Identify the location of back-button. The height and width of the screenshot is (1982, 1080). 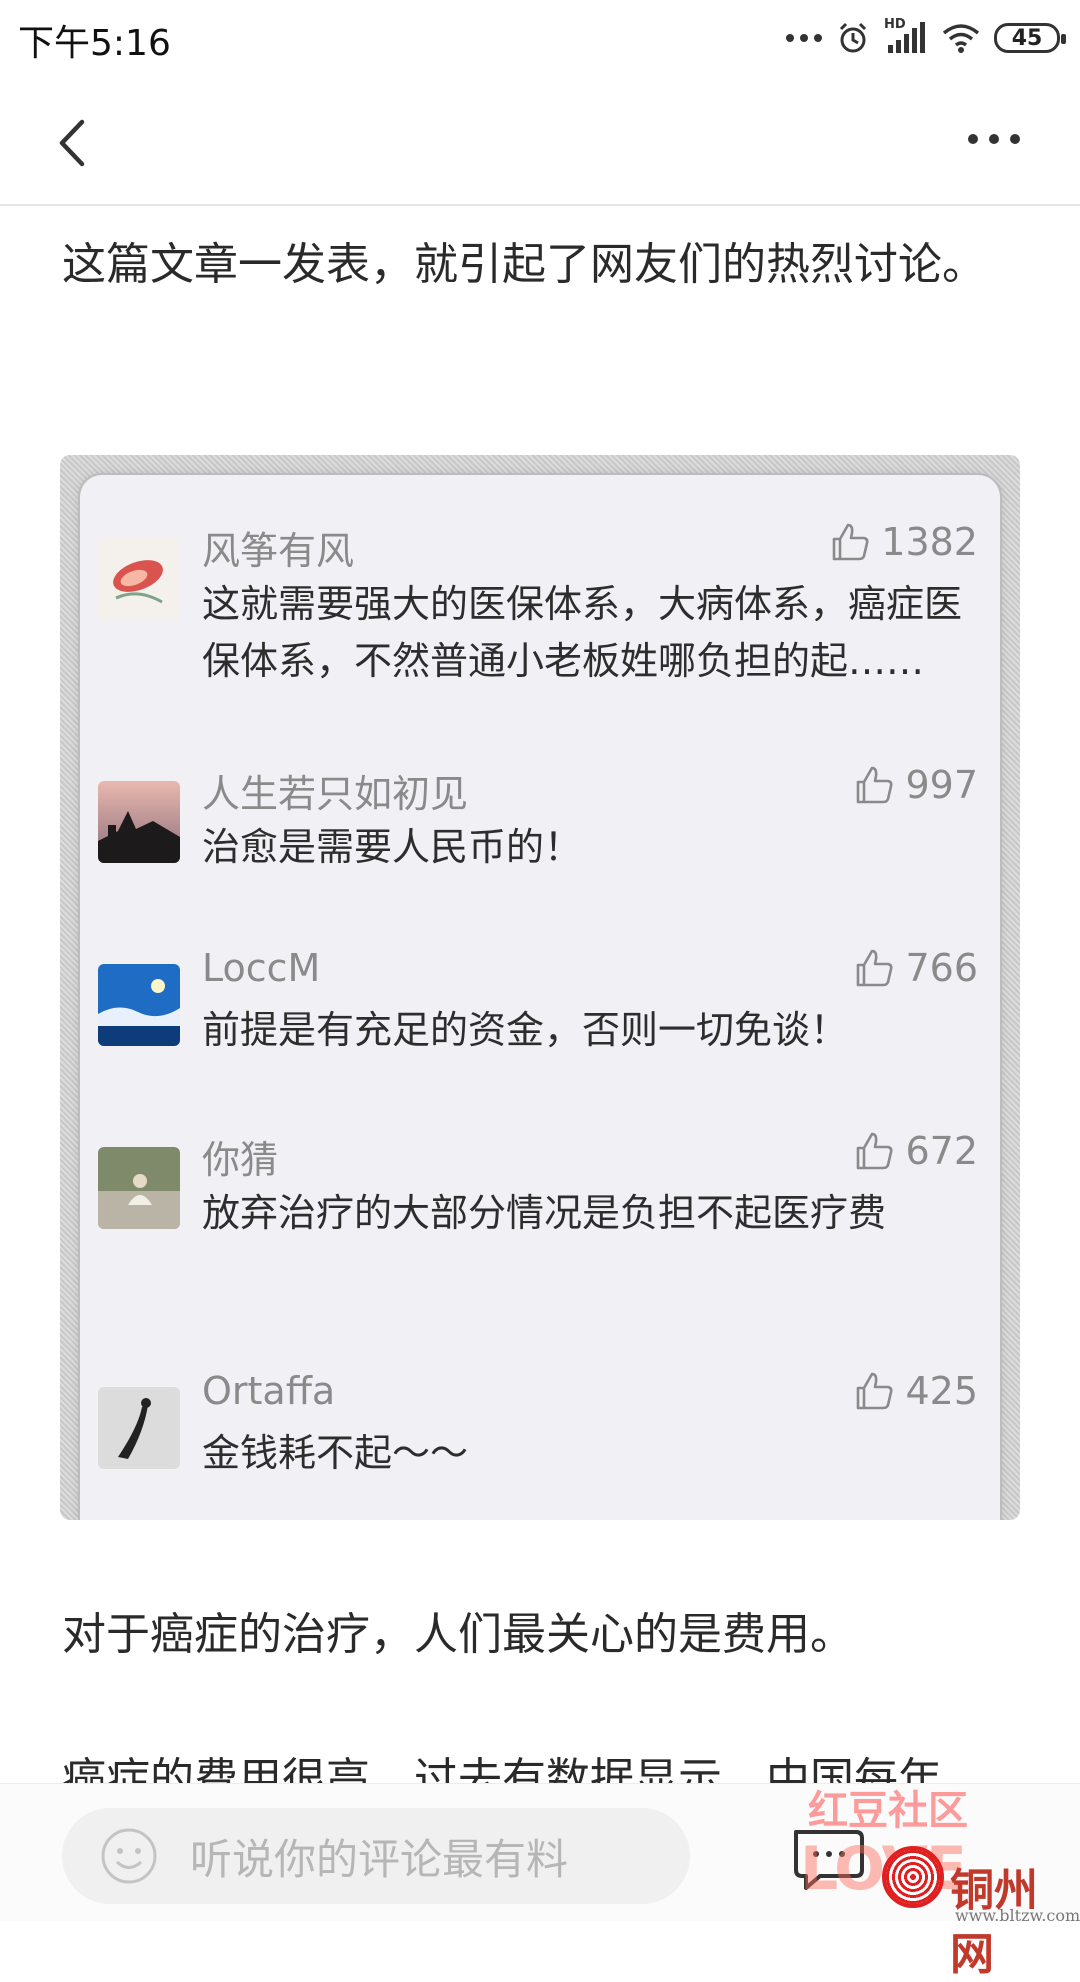
(78, 141).